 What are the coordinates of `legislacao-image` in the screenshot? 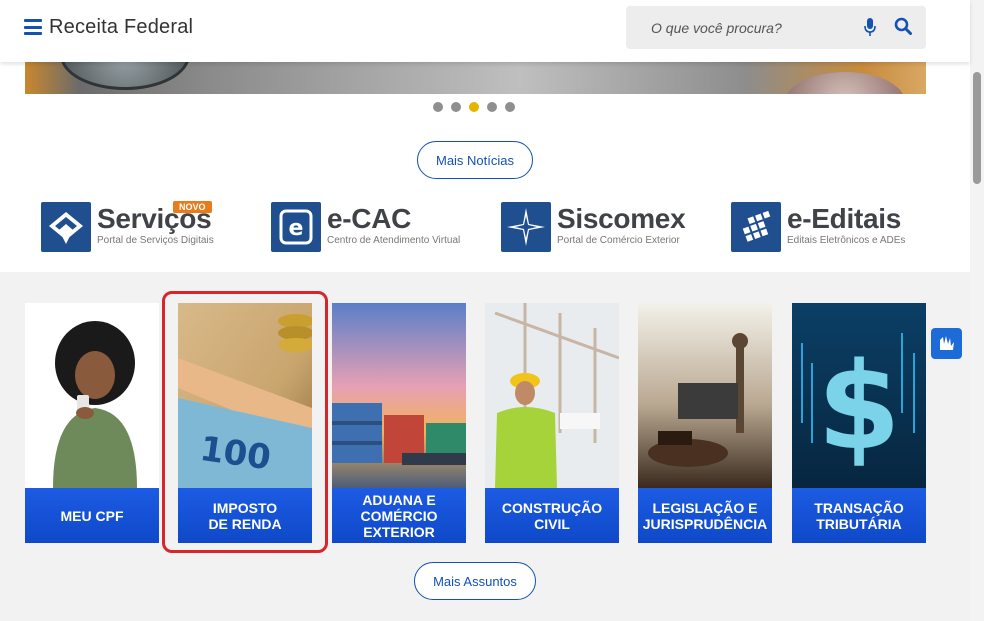 It's located at (705, 395).